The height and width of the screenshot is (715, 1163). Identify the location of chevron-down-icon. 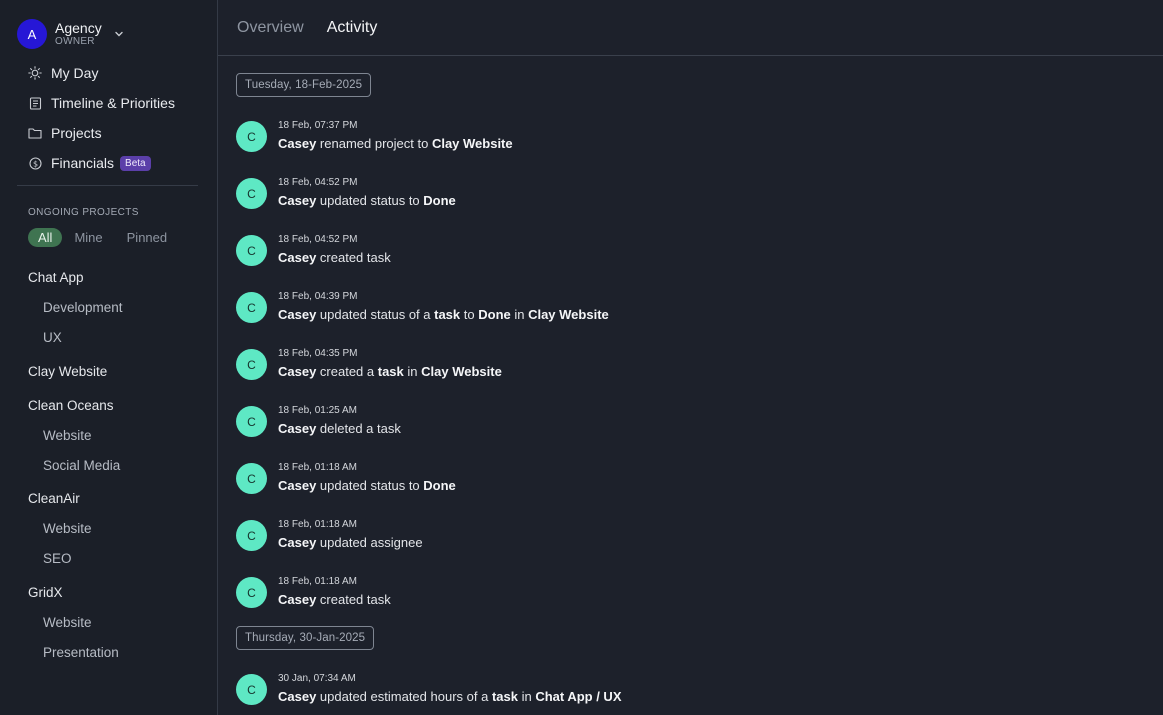
(119, 35).